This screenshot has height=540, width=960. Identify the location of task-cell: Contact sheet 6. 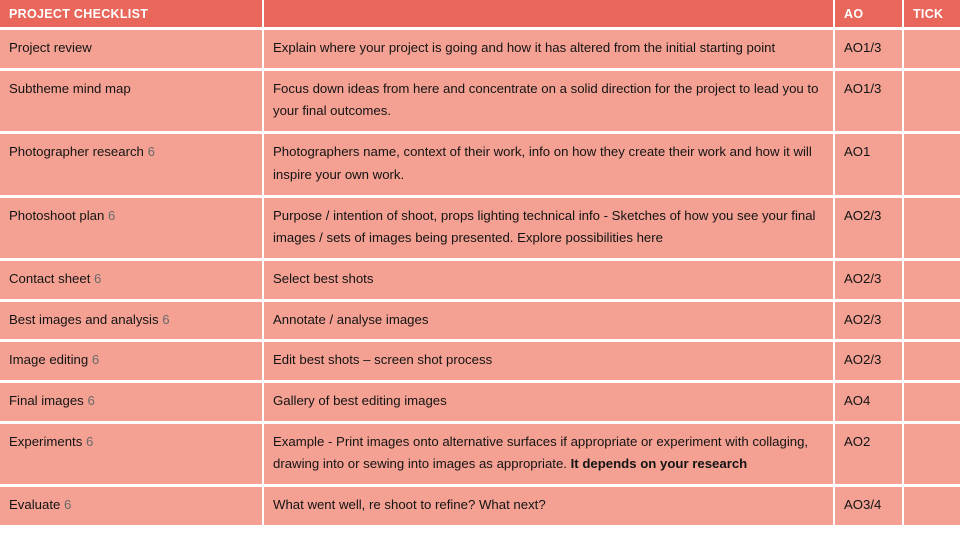
(132, 281).